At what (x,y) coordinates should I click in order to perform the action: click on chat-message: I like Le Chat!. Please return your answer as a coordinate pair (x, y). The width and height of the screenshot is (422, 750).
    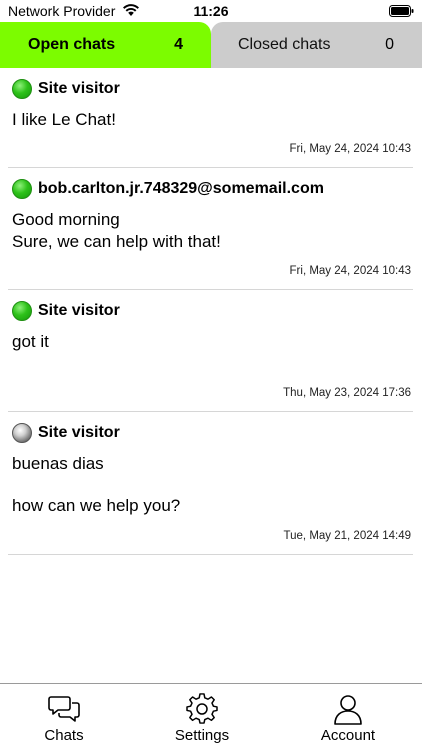
    Looking at the image, I should click on (64, 119).